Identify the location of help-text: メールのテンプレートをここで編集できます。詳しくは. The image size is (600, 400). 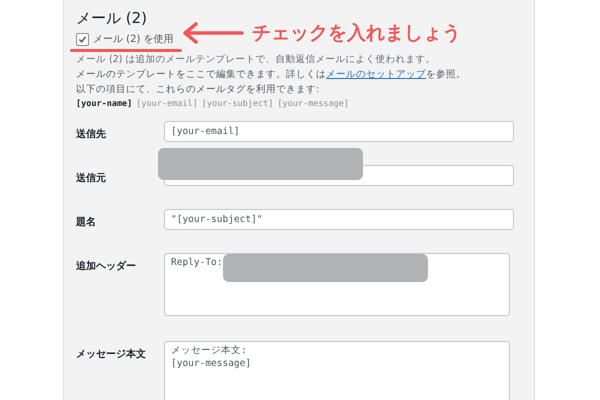
(201, 75).